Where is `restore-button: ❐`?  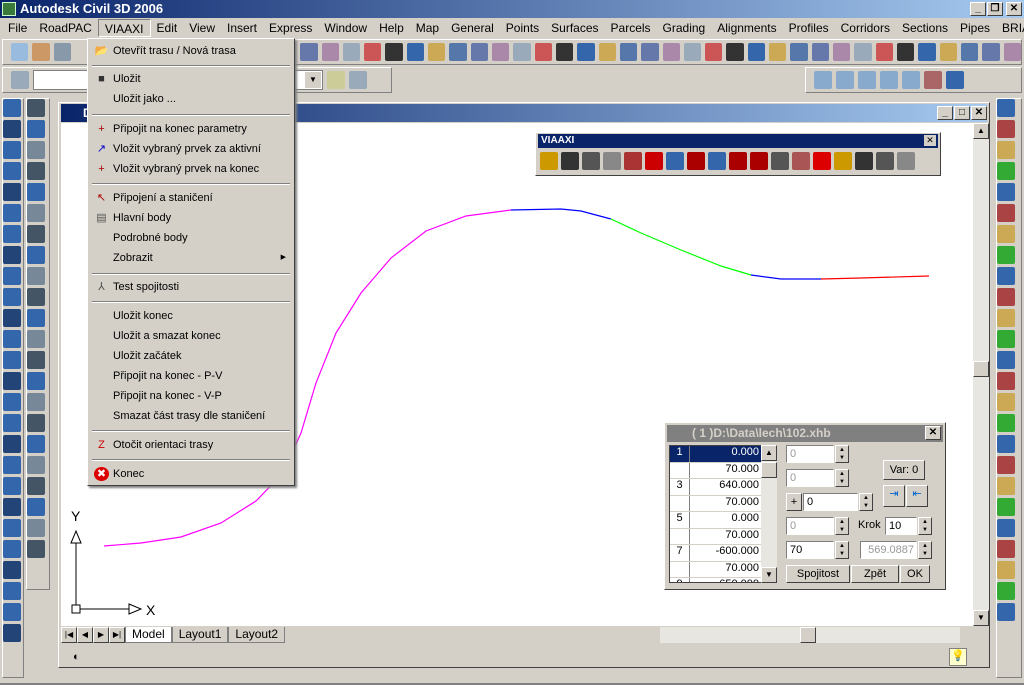
restore-button: ❐ is located at coordinates (995, 9).